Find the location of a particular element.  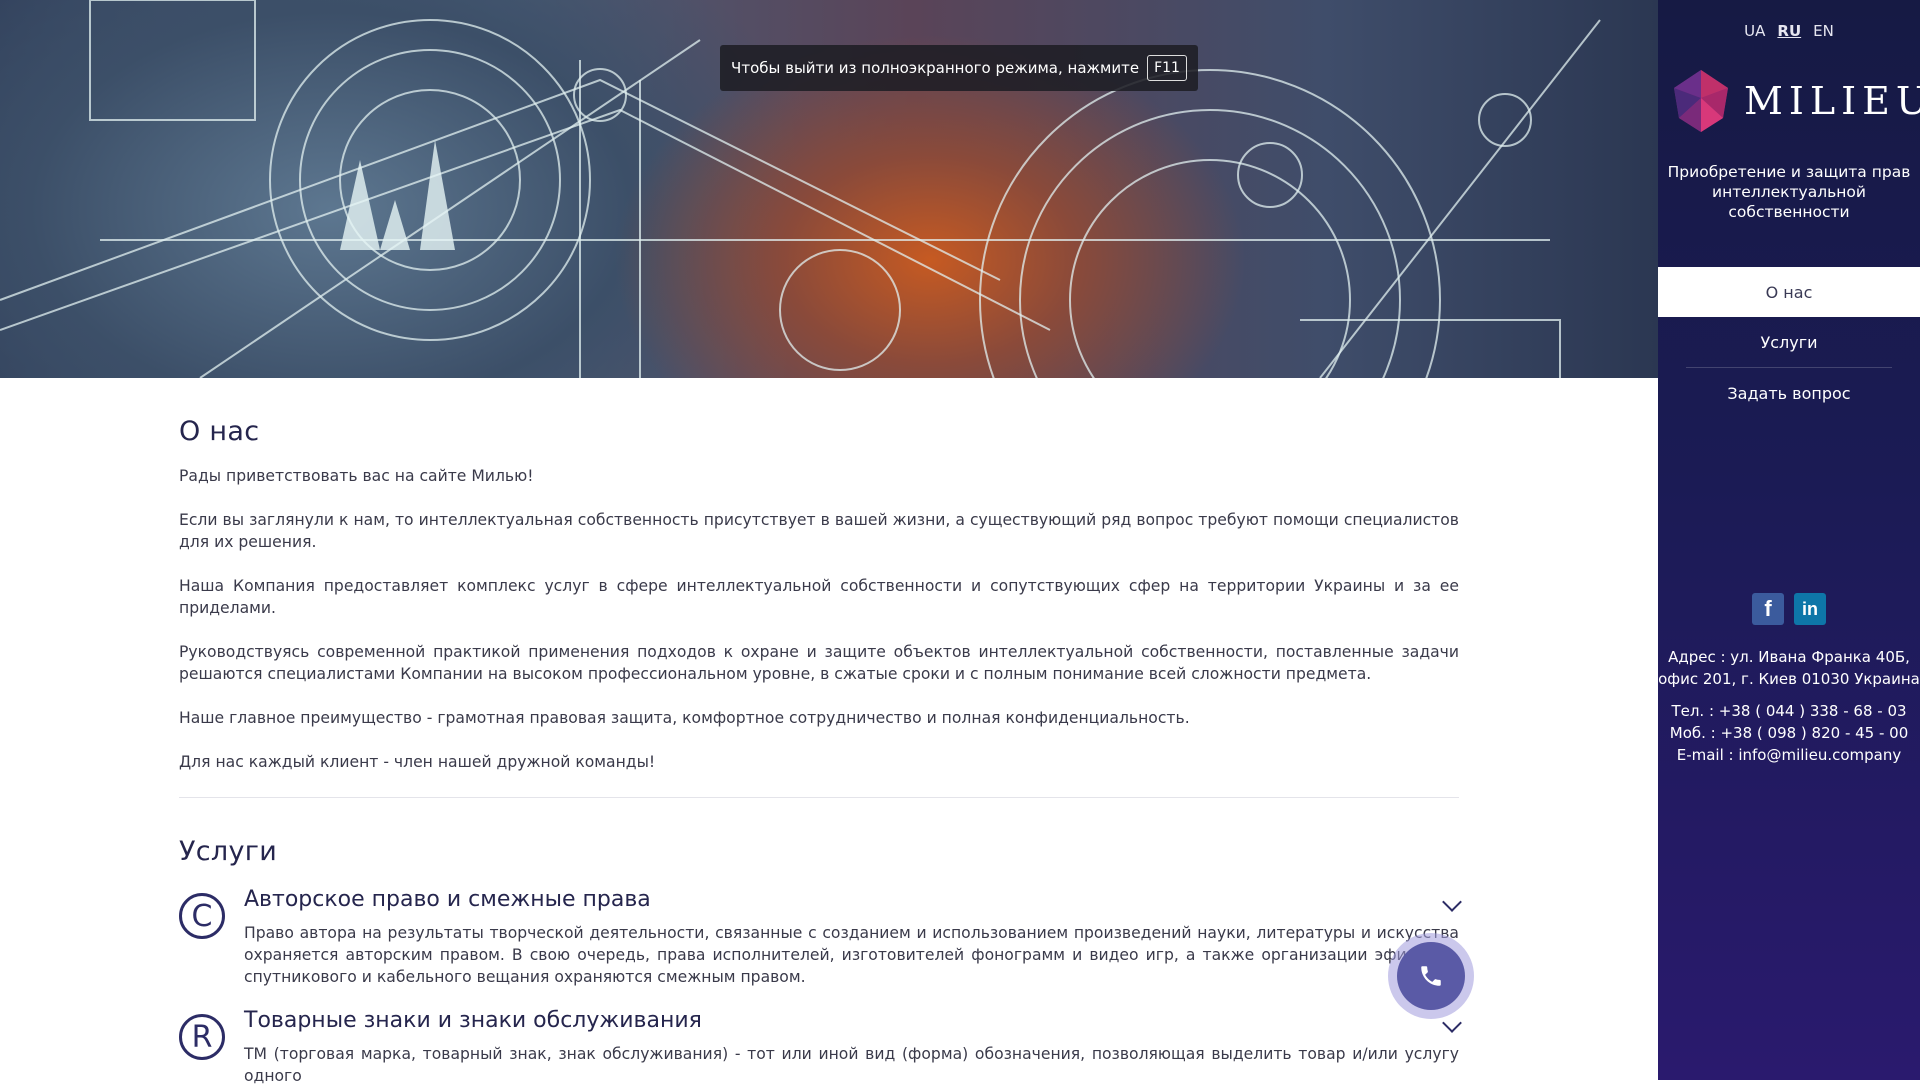

lang-ua: UA is located at coordinates (1754, 31).